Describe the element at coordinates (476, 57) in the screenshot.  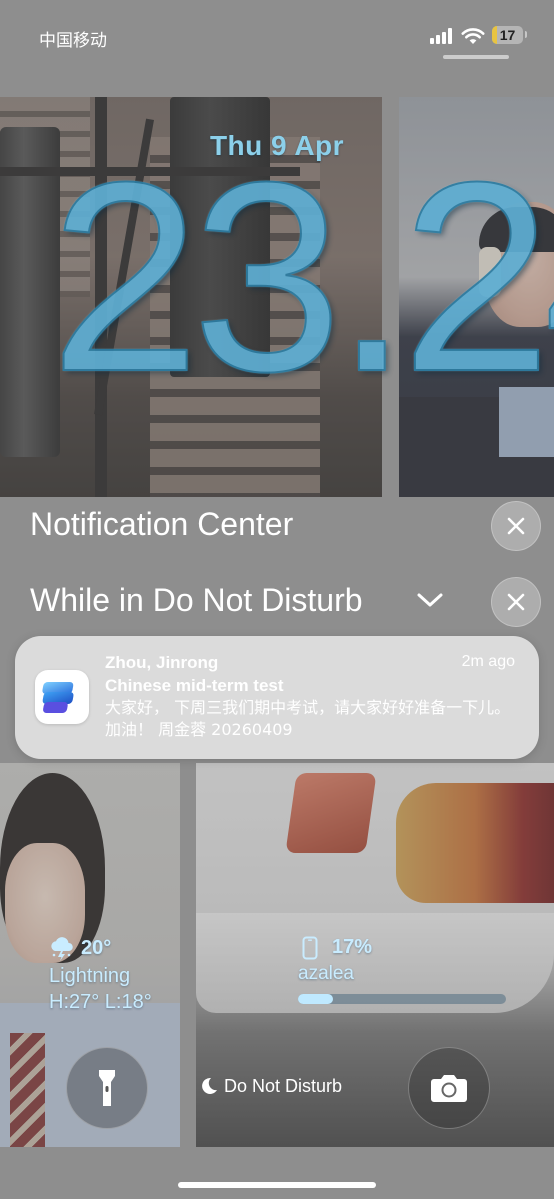
I see `control-center-grabber` at that location.